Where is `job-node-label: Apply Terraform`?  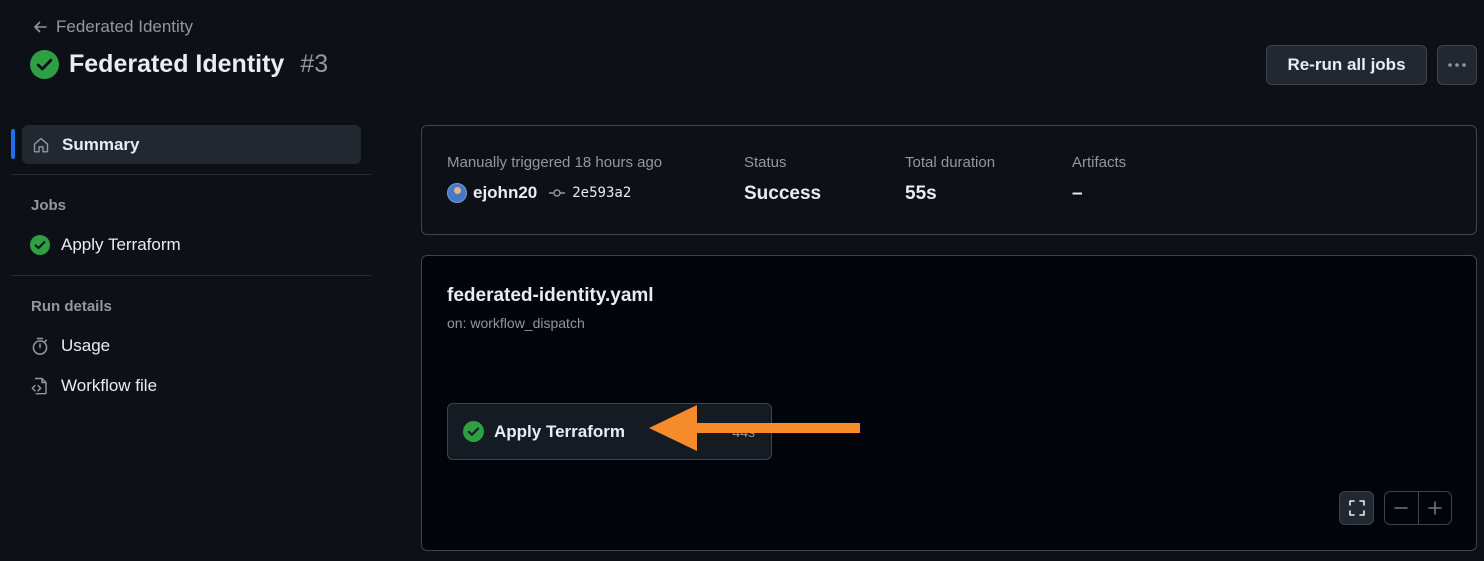
job-node-label: Apply Terraform is located at coordinates (559, 431).